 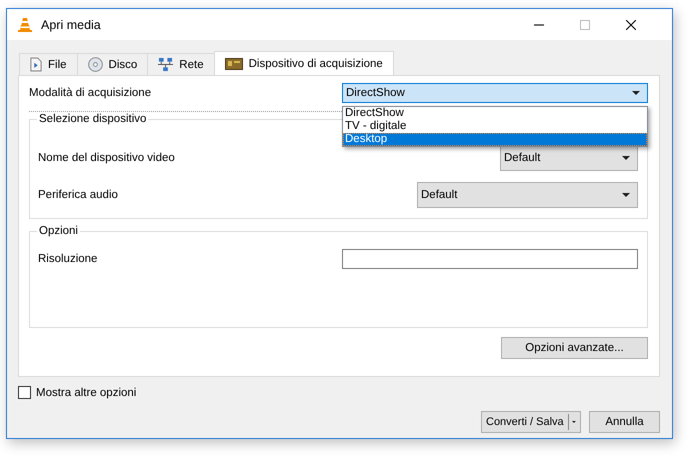 I want to click on close-icon, so click(x=631, y=25).